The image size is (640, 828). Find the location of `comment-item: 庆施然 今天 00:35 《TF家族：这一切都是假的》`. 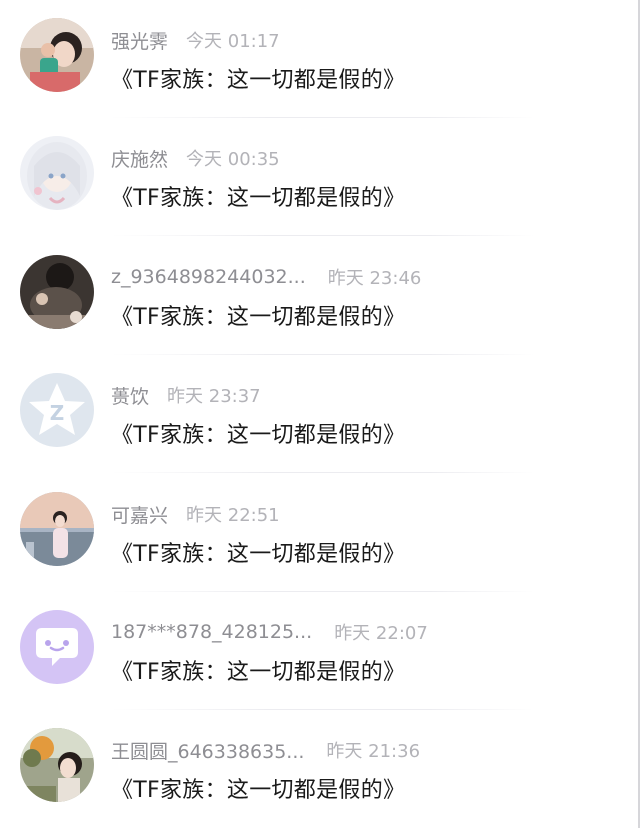

comment-item: 庆施然 今天 00:35 《TF家族：这一切都是假的》 is located at coordinates (320, 177).